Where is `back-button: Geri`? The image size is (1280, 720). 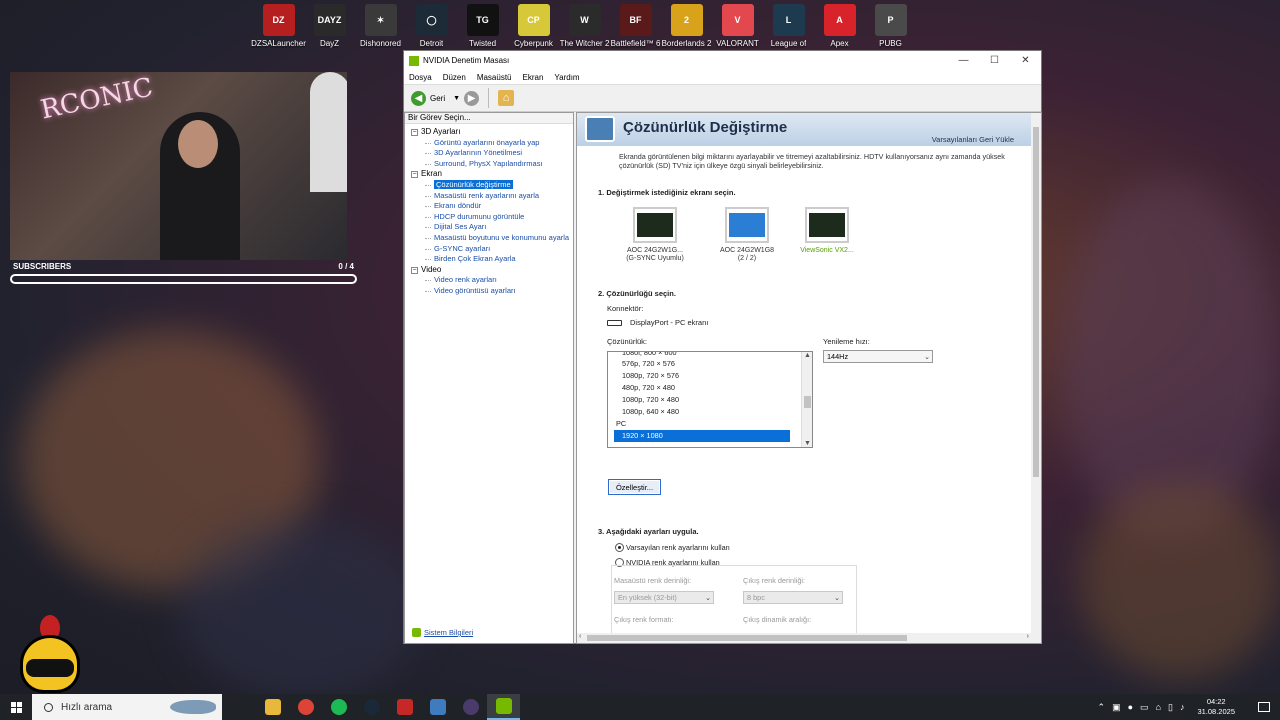 back-button: Geri is located at coordinates (437, 98).